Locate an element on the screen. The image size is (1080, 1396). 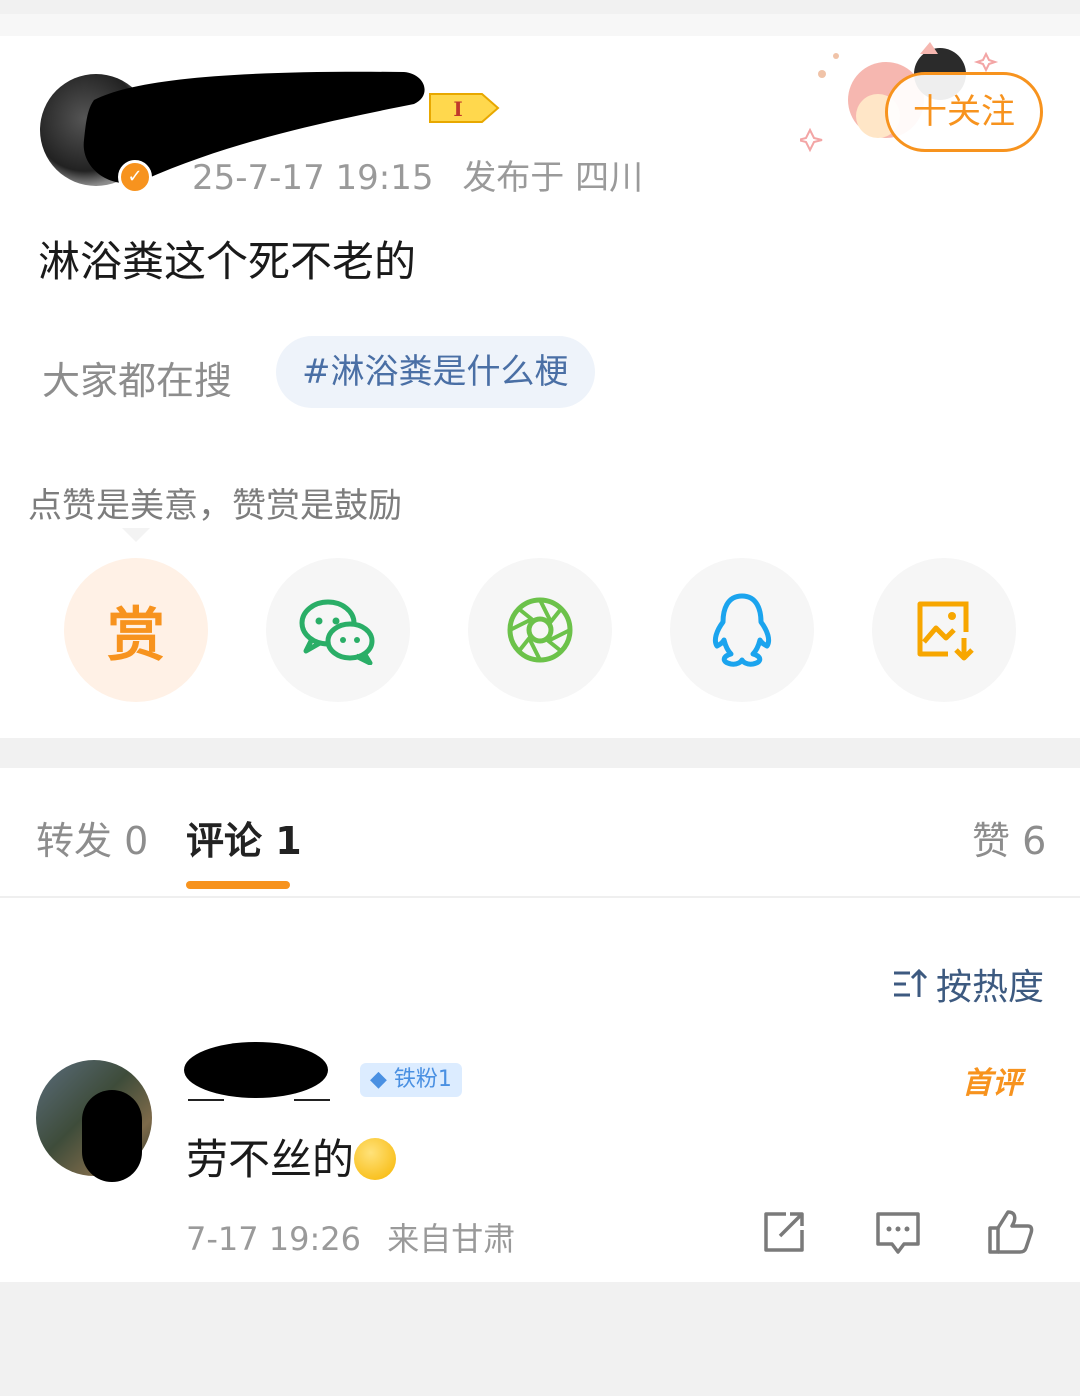
redaction-mask is located at coordinates (112, 1136).